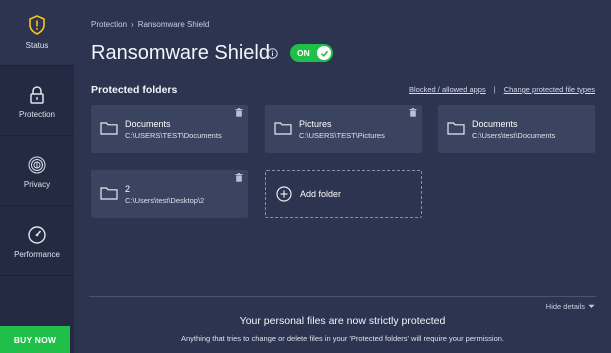 The image size is (611, 353). What do you see at coordinates (591, 306) in the screenshot?
I see `chevron-down-icon` at bounding box center [591, 306].